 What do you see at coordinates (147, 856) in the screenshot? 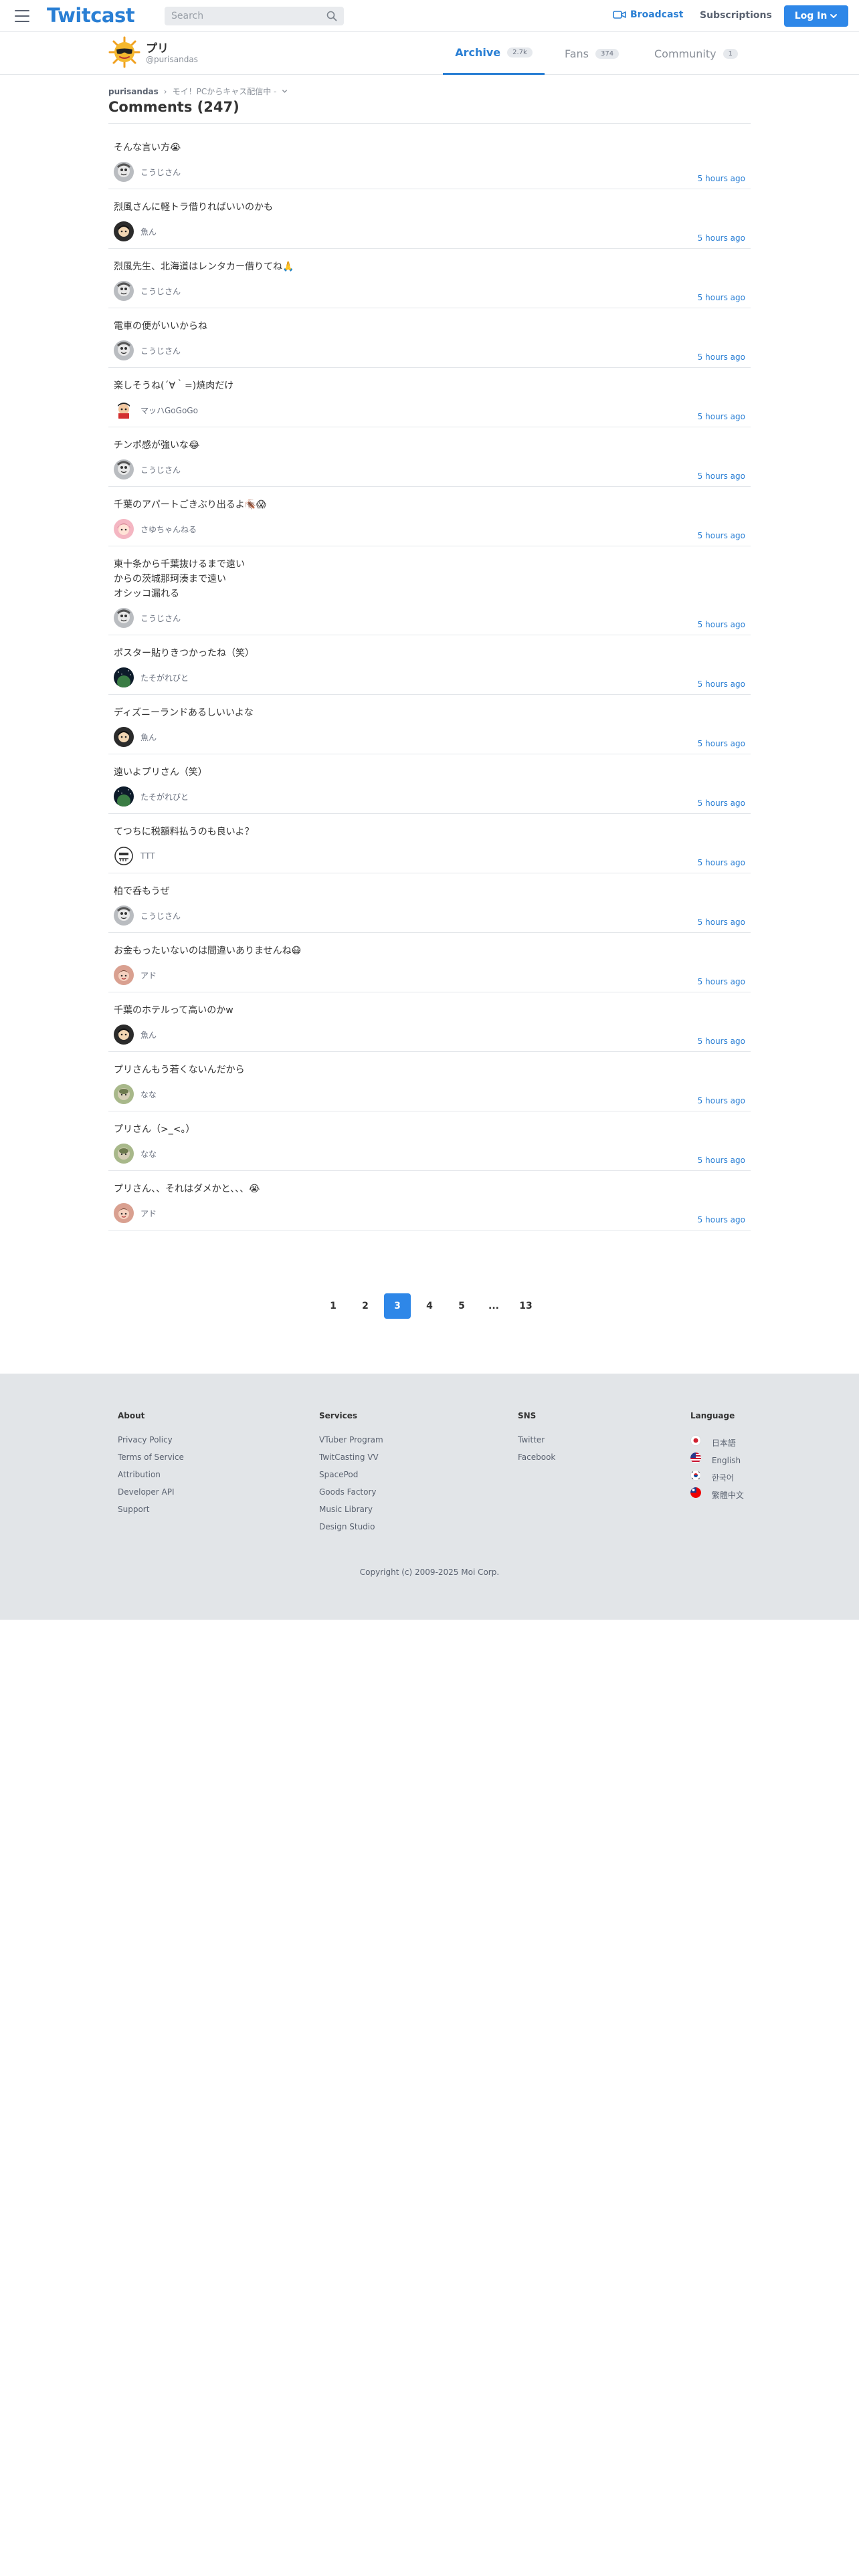
I see `commenter-name: TTT` at bounding box center [147, 856].